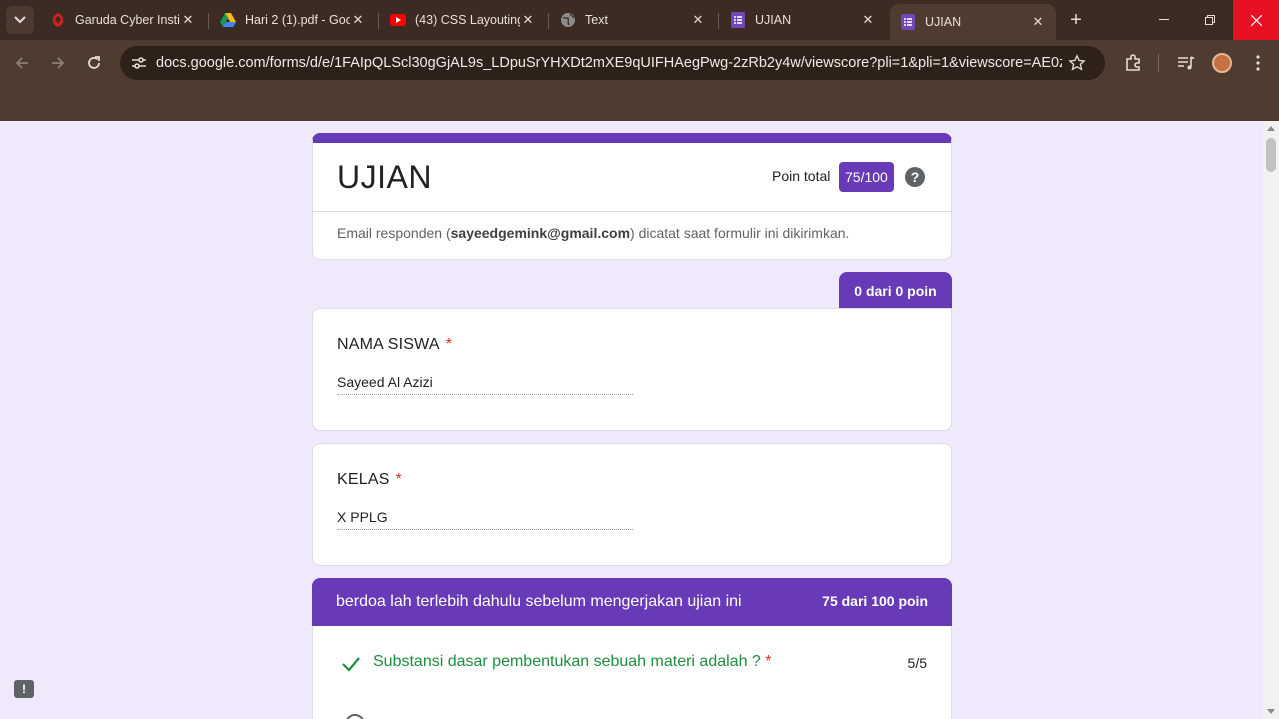 The width and height of the screenshot is (1279, 719). What do you see at coordinates (24, 689) in the screenshot?
I see `report-abuse-icon: !` at bounding box center [24, 689].